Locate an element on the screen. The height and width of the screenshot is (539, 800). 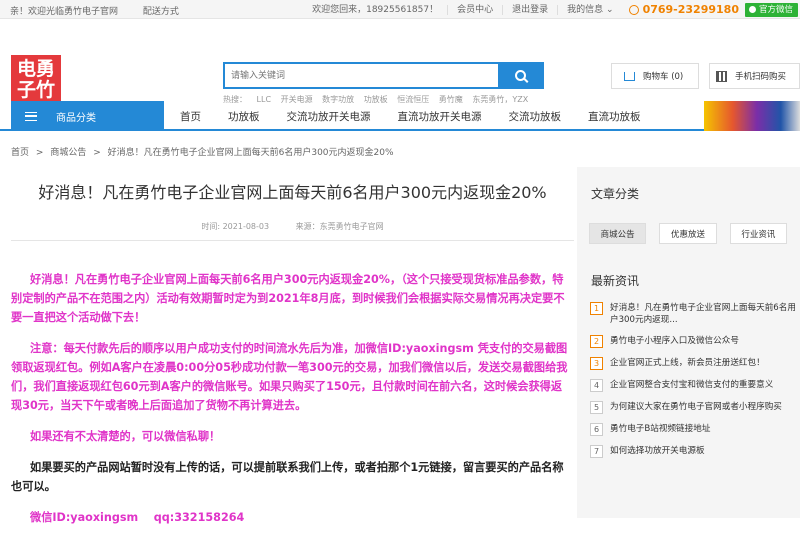
news-item: 5 为何建议大家在勇竹电子官网或者小程序购买 is located at coordinates (695, 407).